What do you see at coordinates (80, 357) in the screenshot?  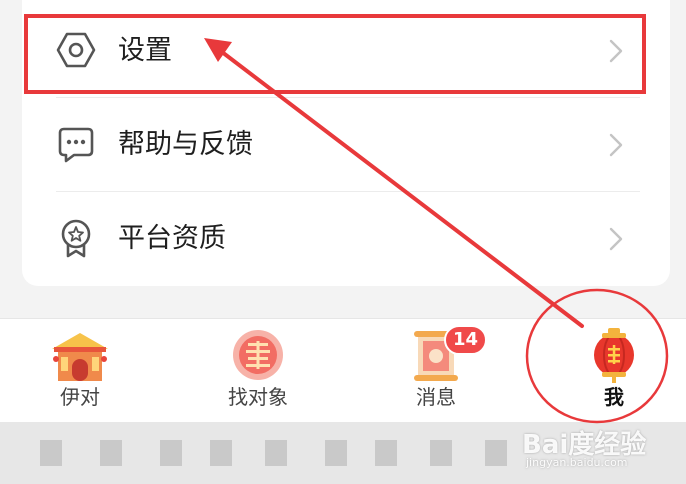 I see `temple-icon` at bounding box center [80, 357].